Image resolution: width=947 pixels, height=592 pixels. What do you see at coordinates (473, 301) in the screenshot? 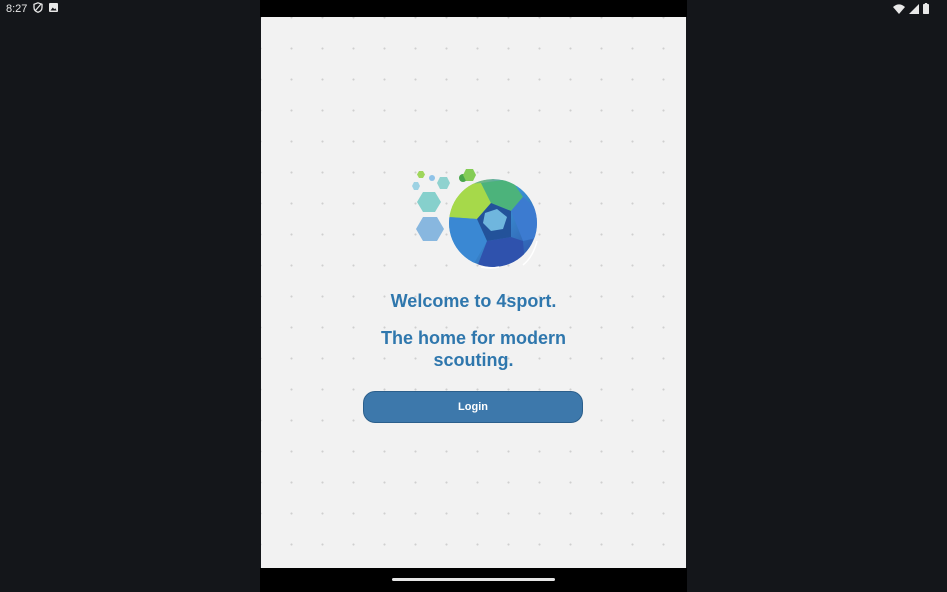
I see `welcome-heading: Welcome to 4sport.` at bounding box center [473, 301].